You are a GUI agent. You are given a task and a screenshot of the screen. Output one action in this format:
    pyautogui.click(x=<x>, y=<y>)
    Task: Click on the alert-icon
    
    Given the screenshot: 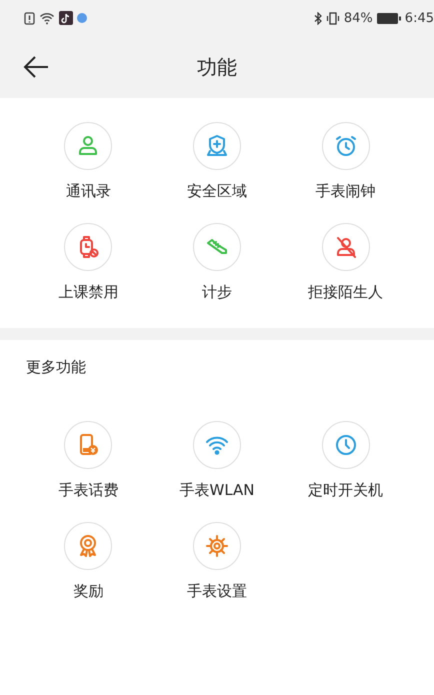 What is the action you would take?
    pyautogui.click(x=29, y=18)
    